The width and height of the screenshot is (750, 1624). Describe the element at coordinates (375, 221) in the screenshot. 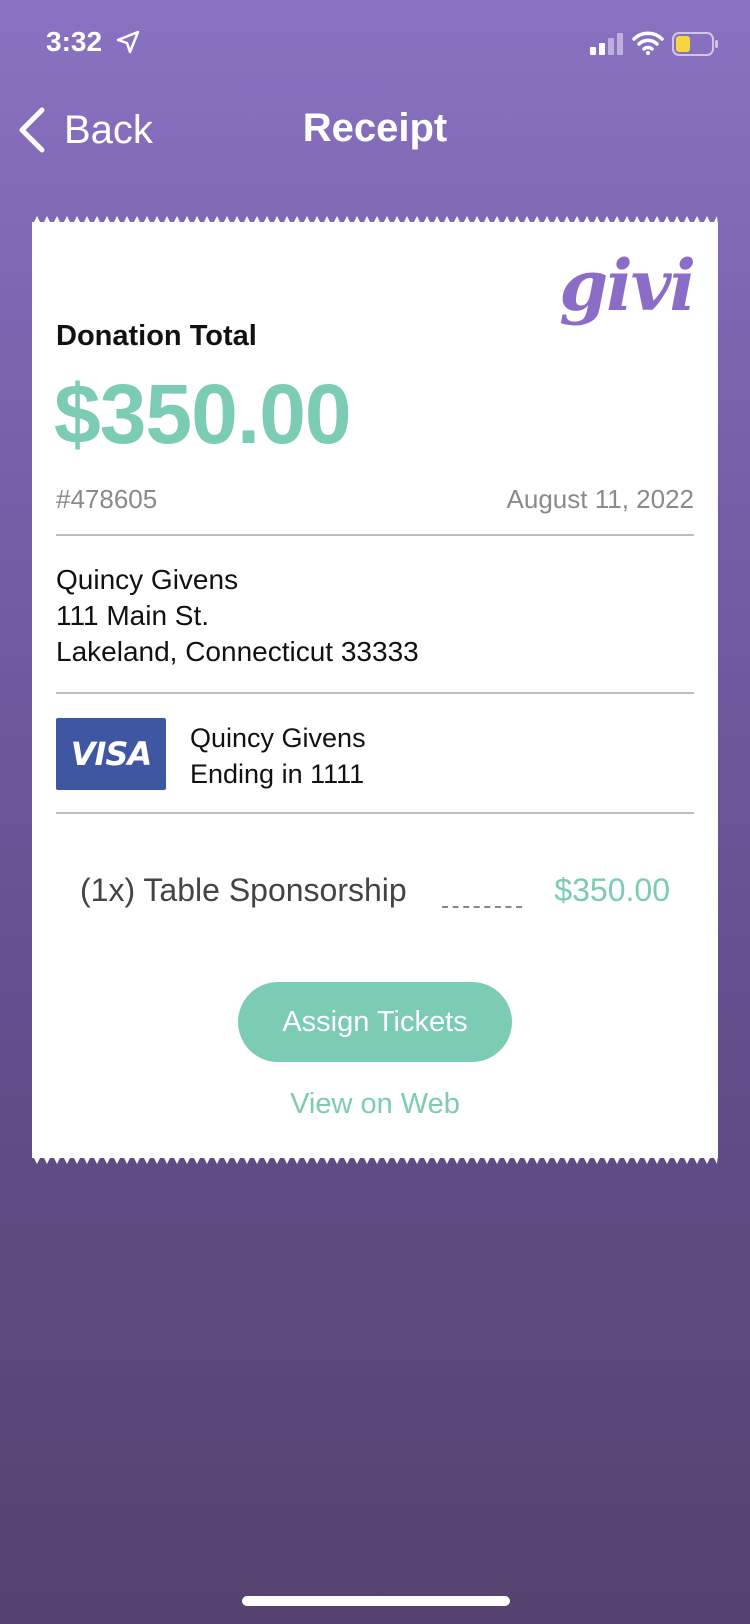

I see `receipt-torn-edge-top` at that location.